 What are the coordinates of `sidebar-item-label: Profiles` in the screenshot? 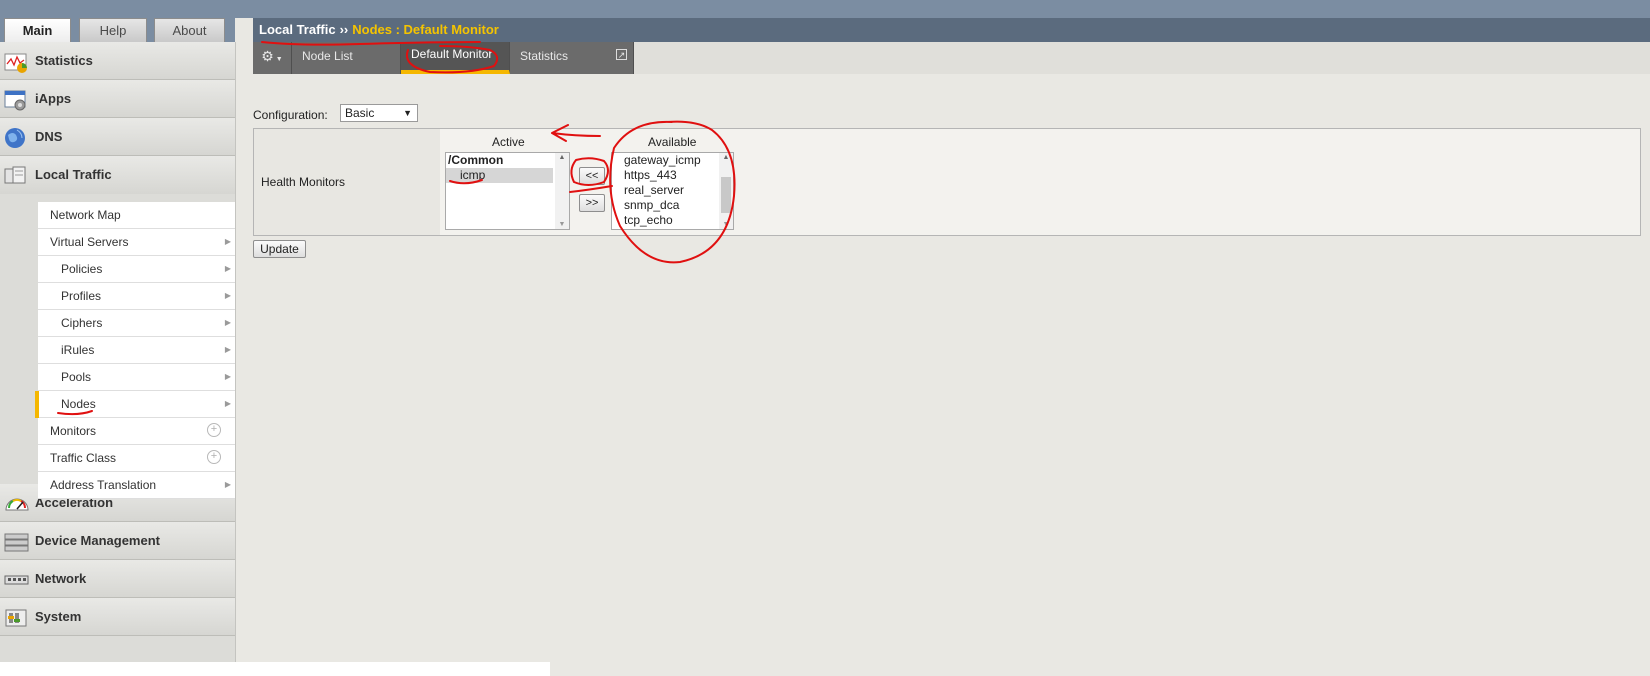 It's located at (81, 296).